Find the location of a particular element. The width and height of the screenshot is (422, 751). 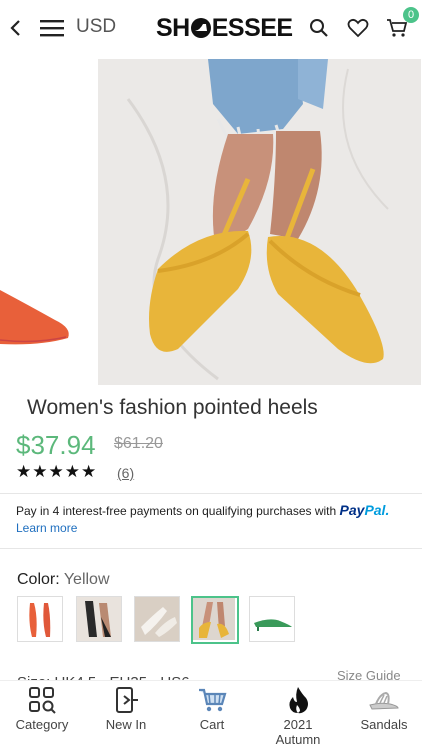

color-label: Color: Yellow is located at coordinates (63, 579).